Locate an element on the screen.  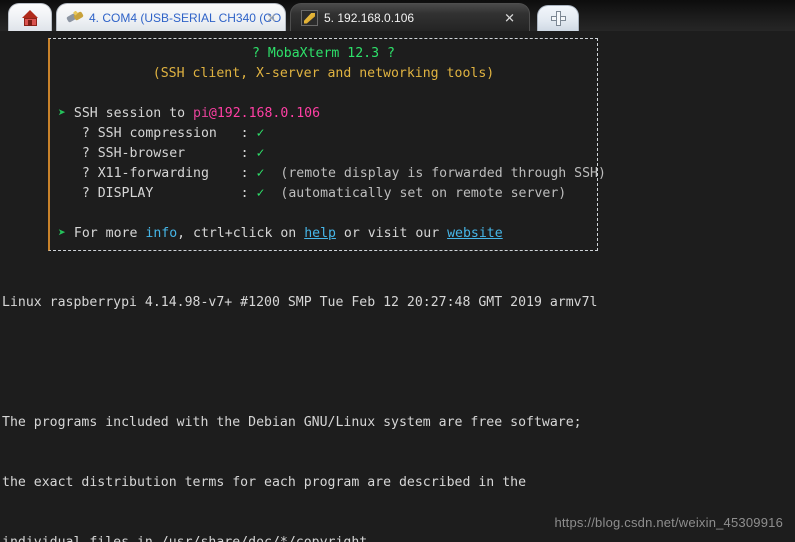
feature-label: SSH compression is located at coordinates (157, 133).